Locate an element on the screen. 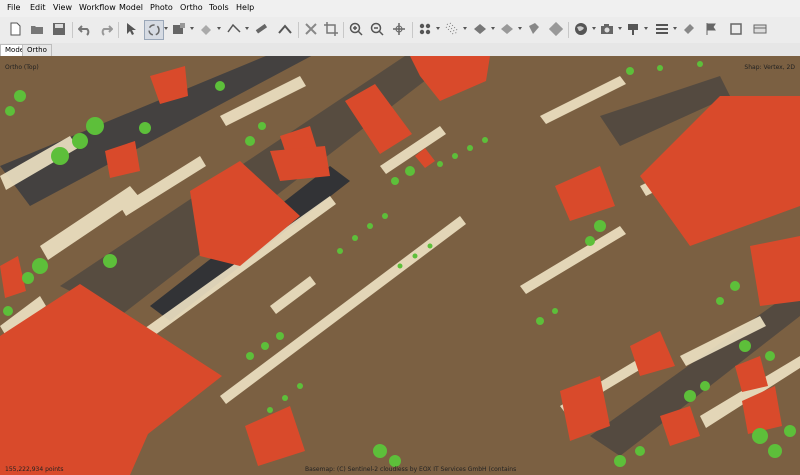  rotate-icon is located at coordinates (154, 30).